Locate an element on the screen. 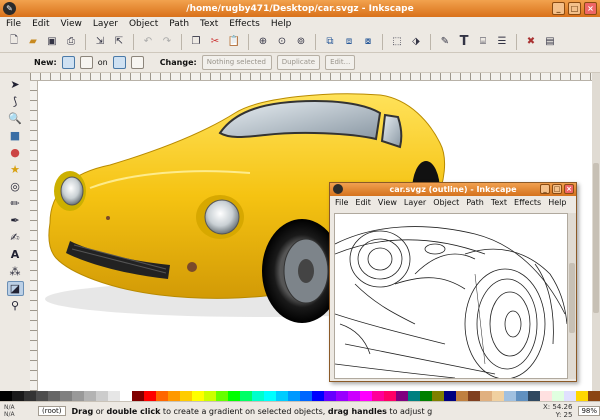  outline-window-titlebar: car.svgz (outline) - Inkscape _ □ × is located at coordinates (453, 189).